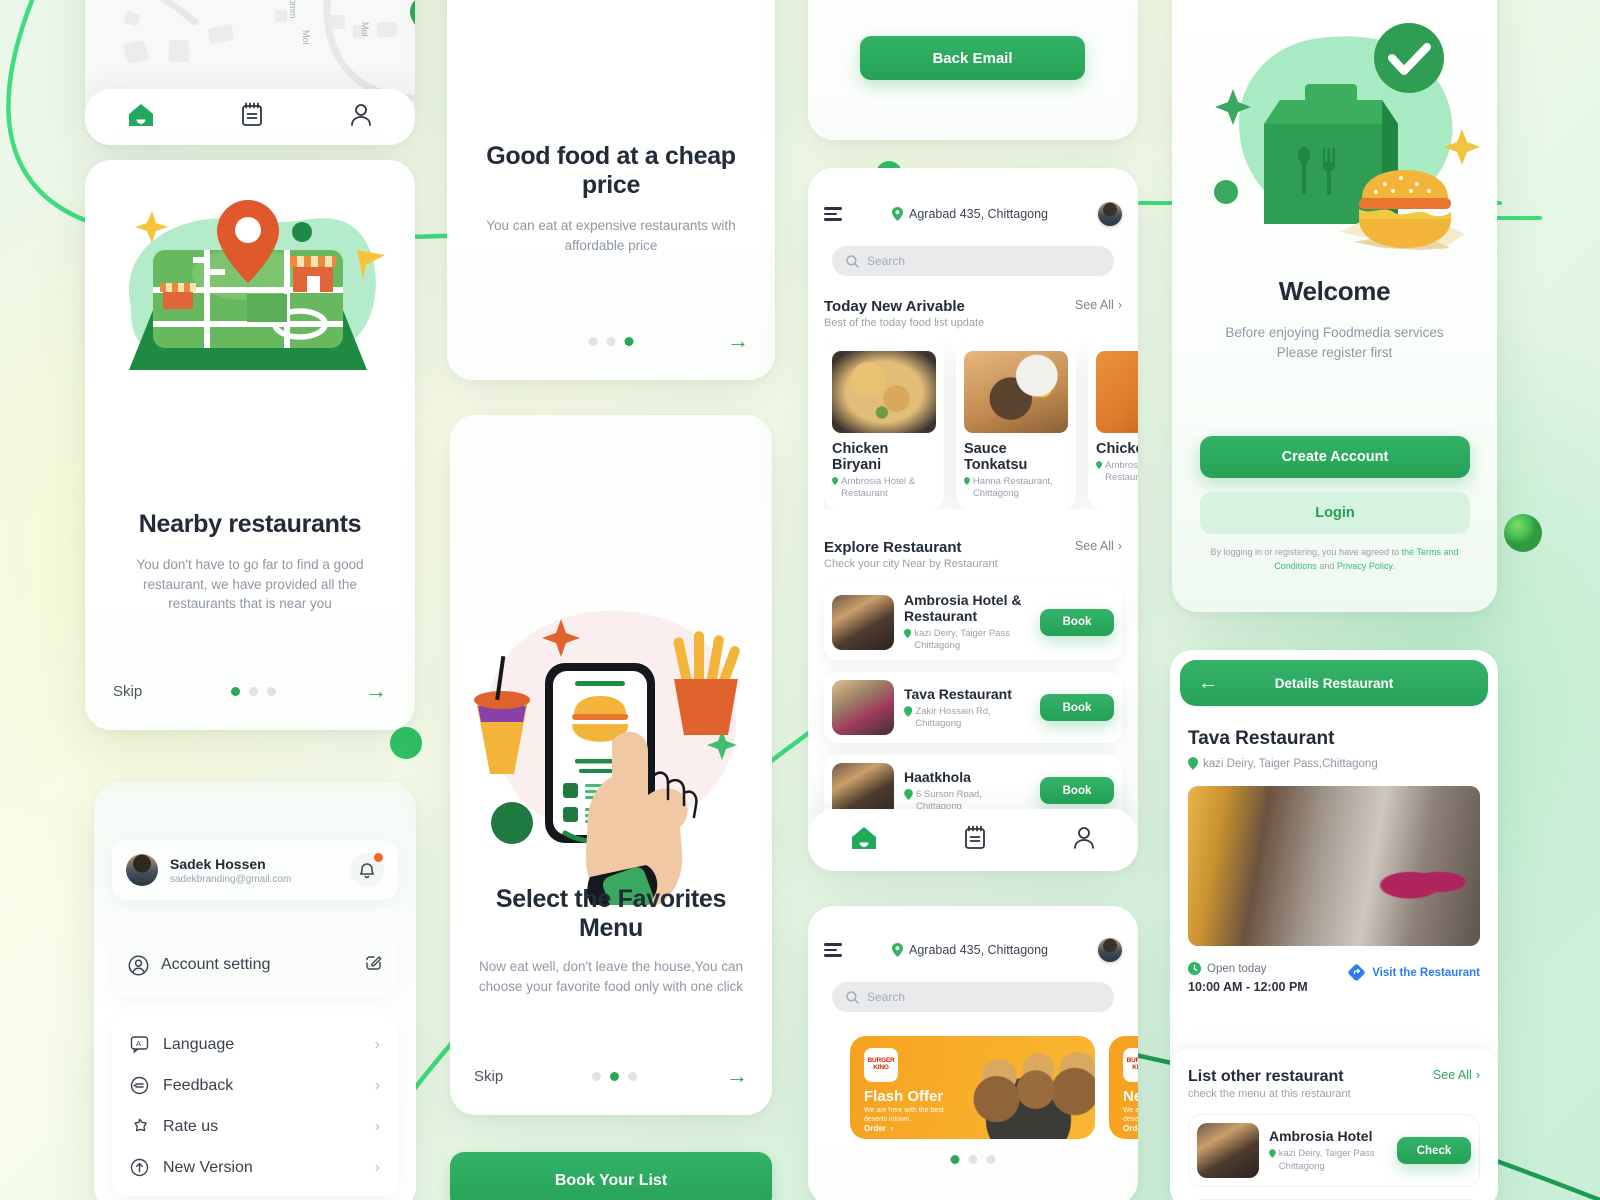  Describe the element at coordinates (1117, 392) in the screenshot. I see `food-image` at that location.